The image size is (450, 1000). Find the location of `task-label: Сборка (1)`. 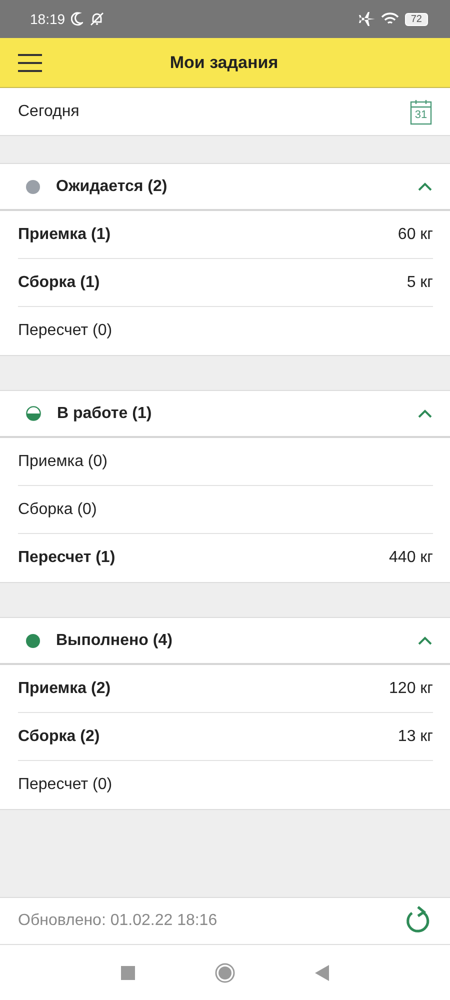

task-label: Сборка (1) is located at coordinates (59, 283).